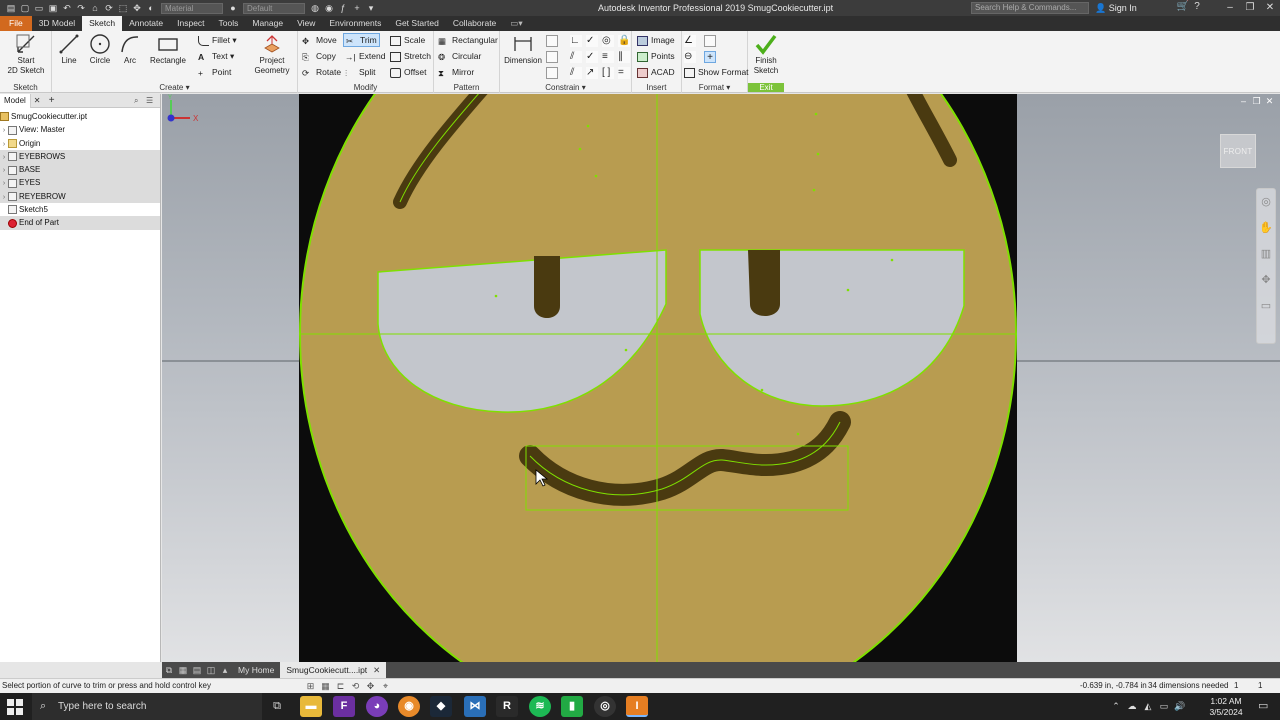  I want to click on tree-item-eyes: › EYES, so click(80, 183).